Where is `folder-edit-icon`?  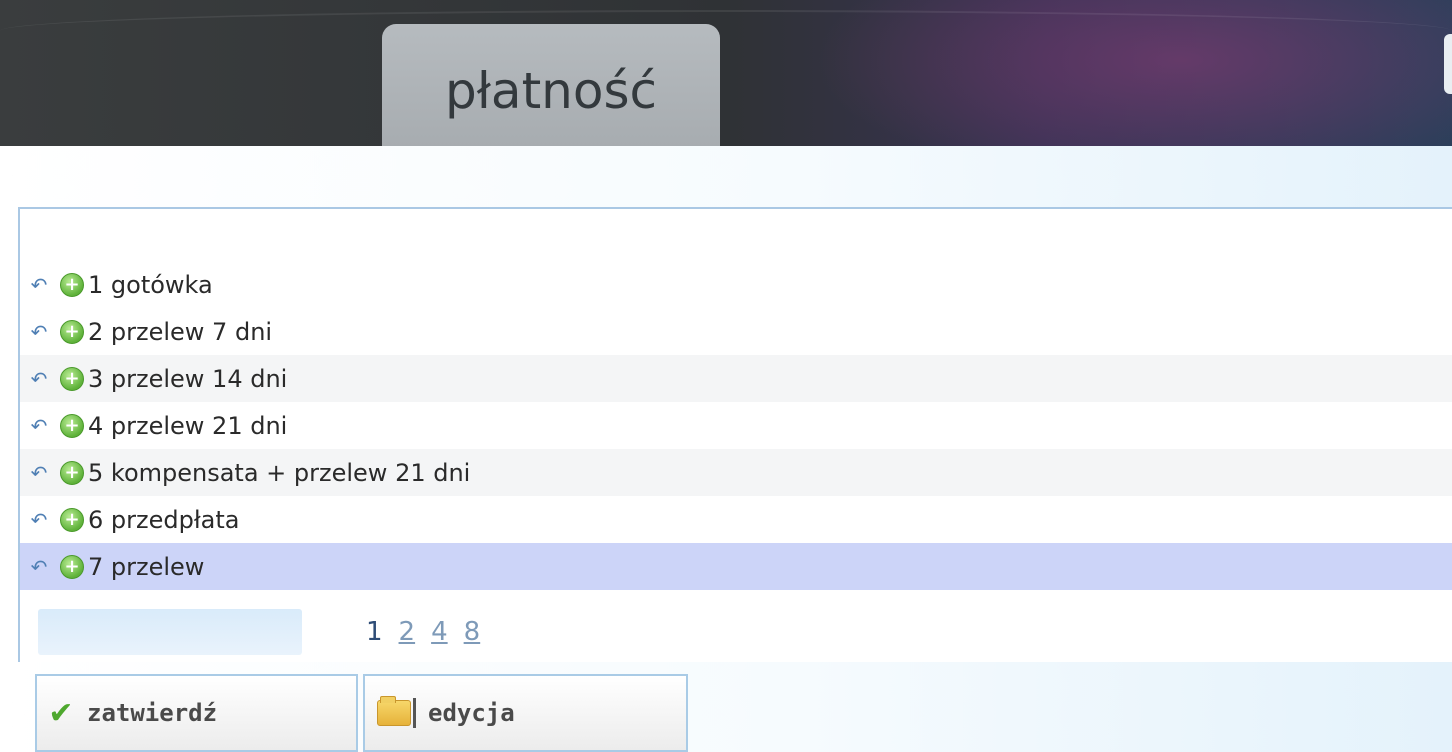 folder-edit-icon is located at coordinates (396, 712).